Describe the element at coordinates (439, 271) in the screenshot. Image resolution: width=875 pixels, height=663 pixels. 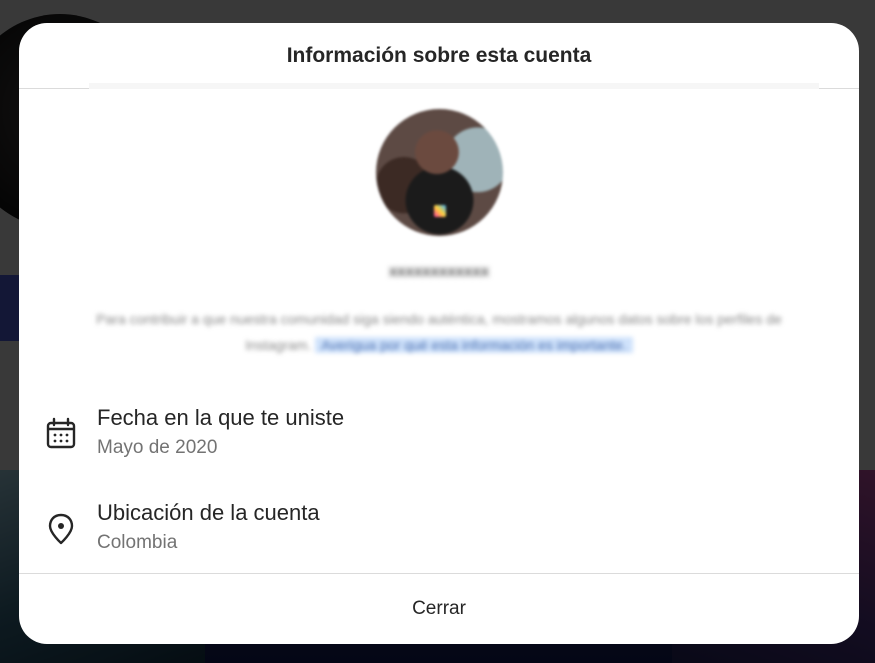
I see `username: xxxxxxxxxxxx` at that location.